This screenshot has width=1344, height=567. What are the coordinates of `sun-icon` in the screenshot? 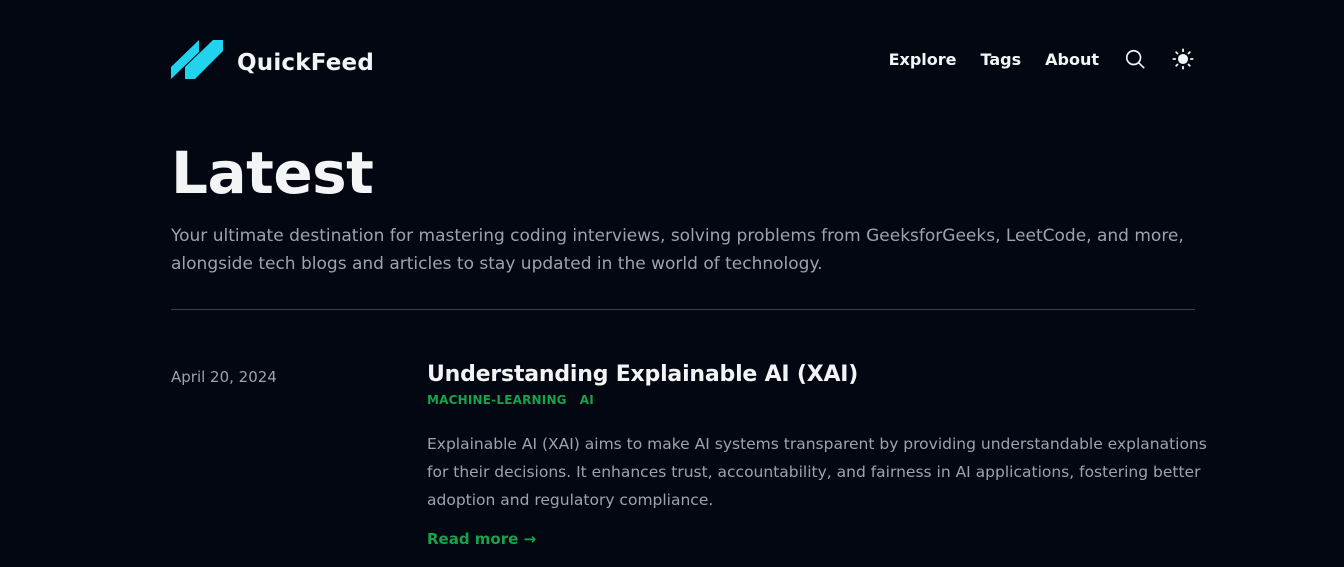 It's located at (1183, 59).